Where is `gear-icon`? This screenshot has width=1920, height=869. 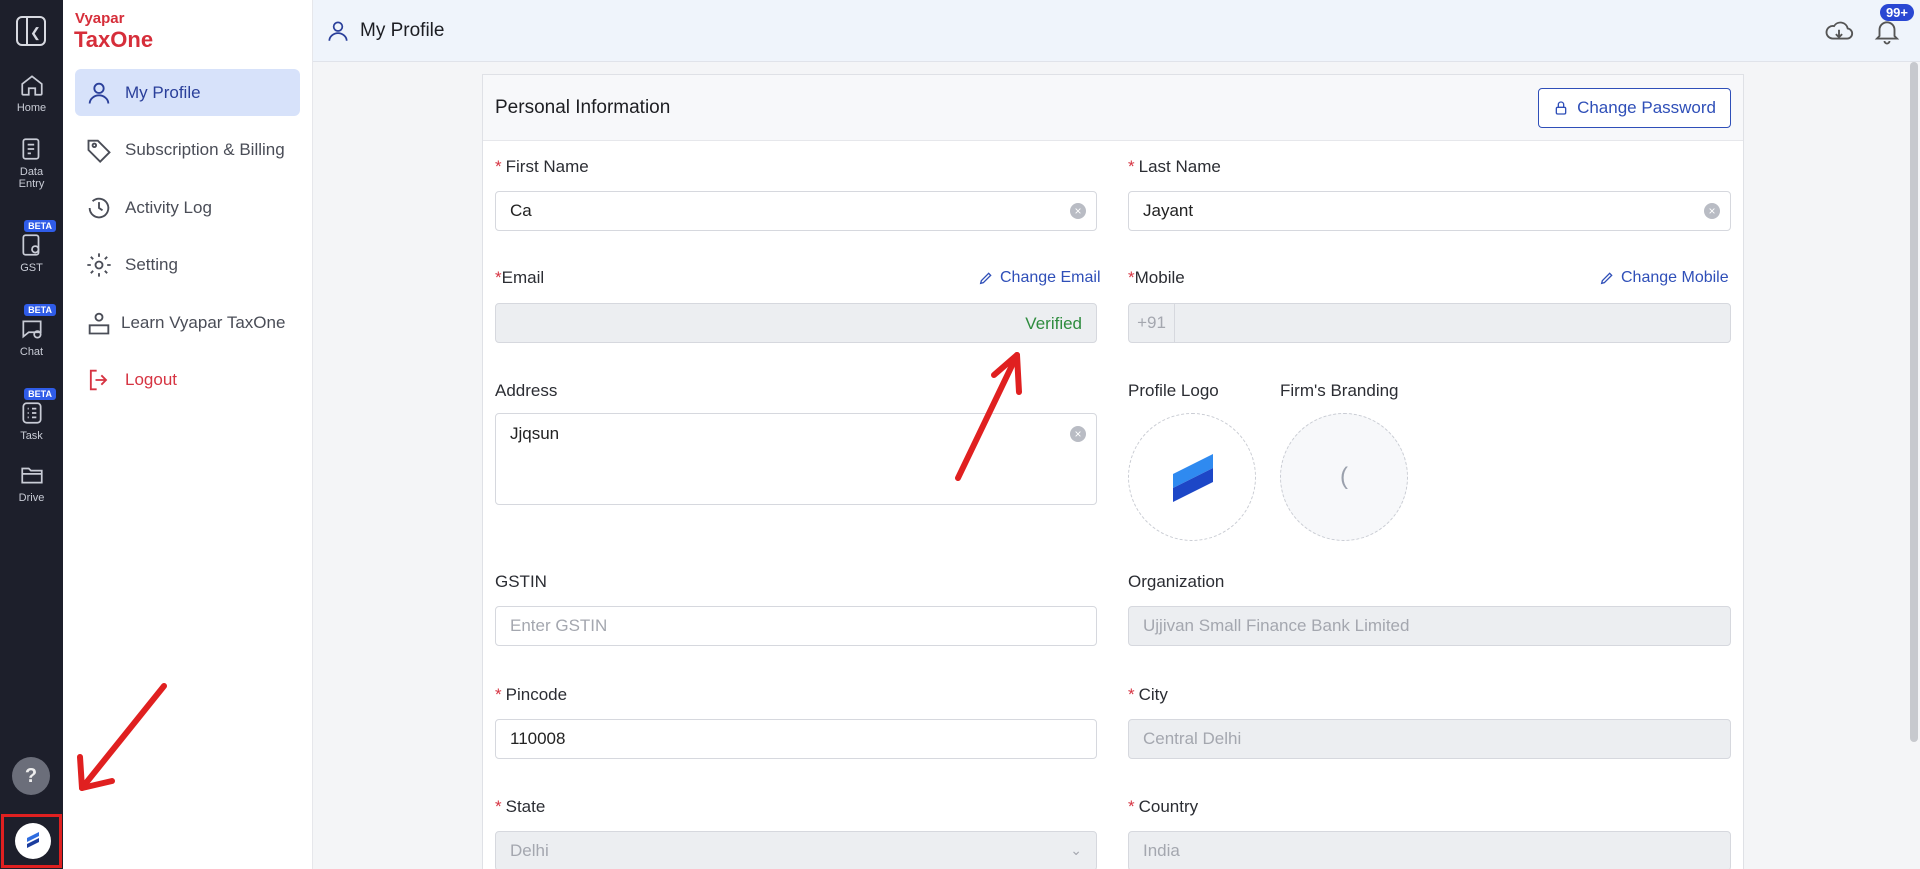 gear-icon is located at coordinates (99, 264).